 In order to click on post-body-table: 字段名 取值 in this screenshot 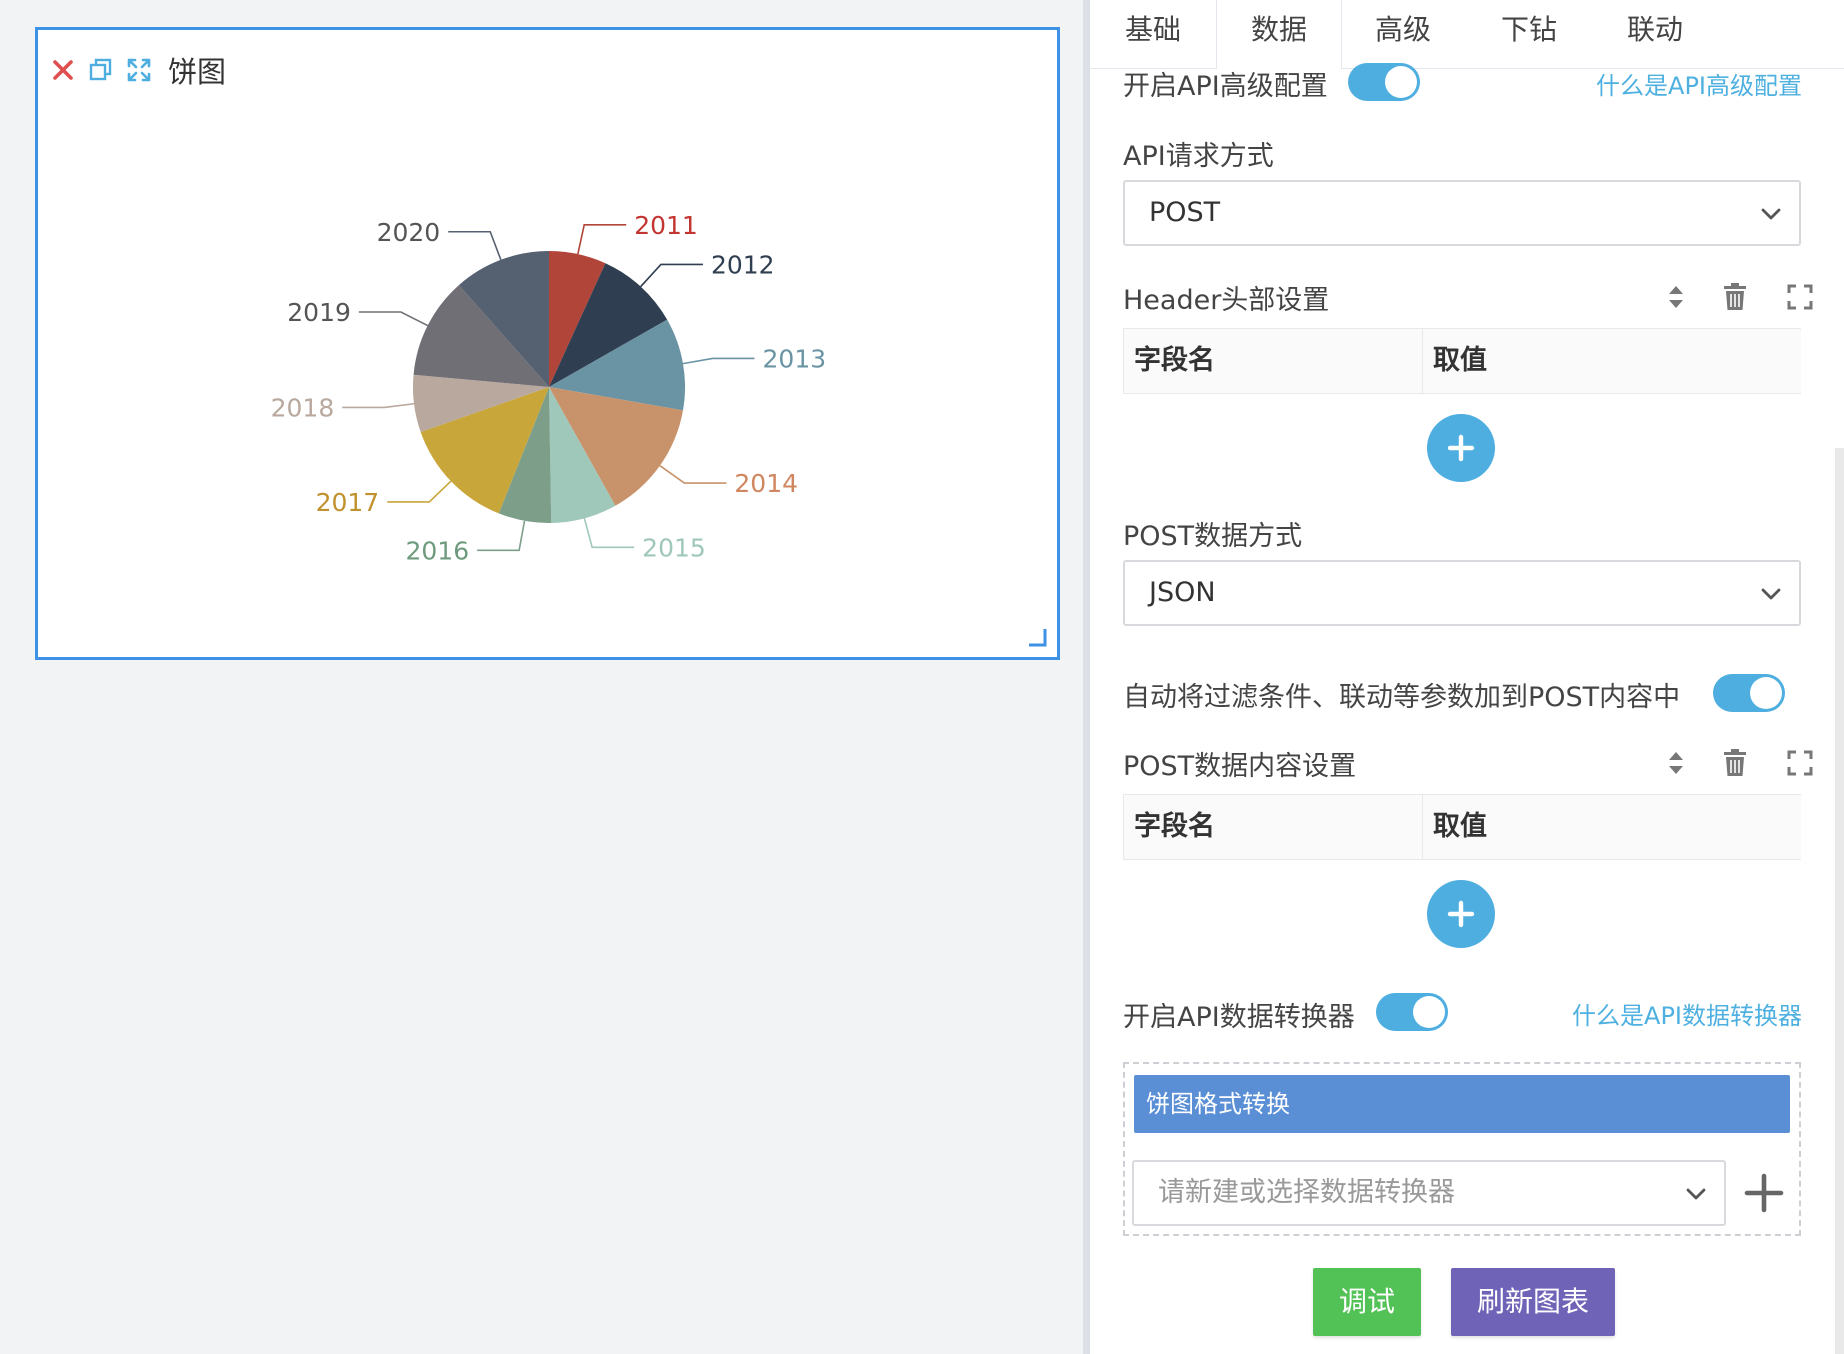, I will do `click(1462, 827)`.